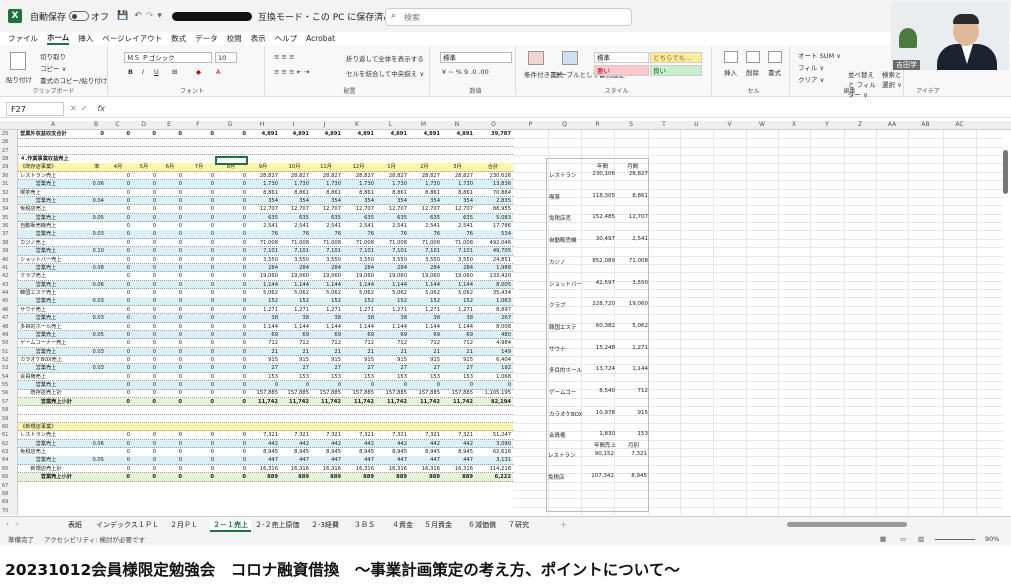 This screenshot has height=584, width=1011. Describe the element at coordinates (391, 469) in the screenshot. I see `cell-value: 16,316` at that location.